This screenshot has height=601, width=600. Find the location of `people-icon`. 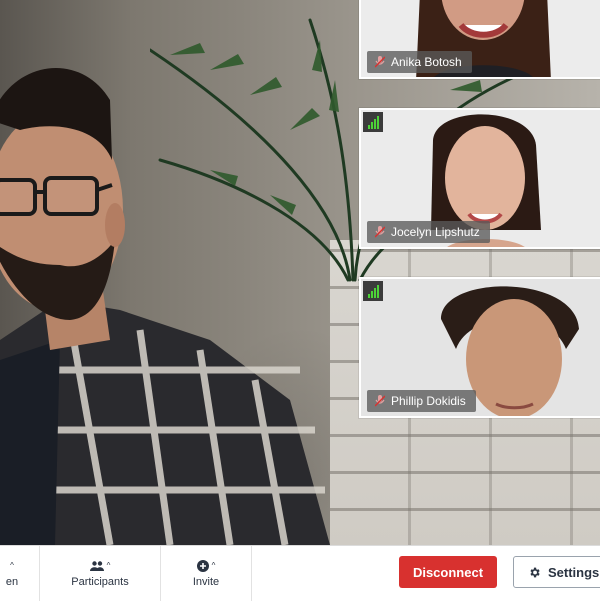

people-icon is located at coordinates (96, 566).